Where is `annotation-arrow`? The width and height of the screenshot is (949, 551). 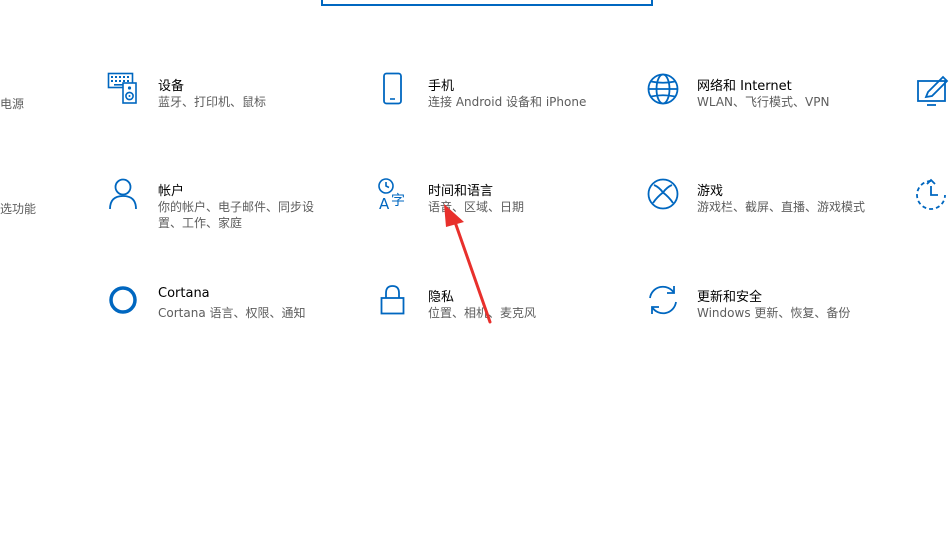
annotation-arrow is located at coordinates (468, 264).